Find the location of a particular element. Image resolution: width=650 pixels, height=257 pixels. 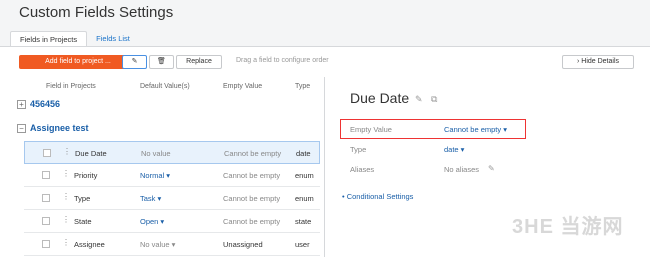

edit-button: ✎ is located at coordinates (134, 62).